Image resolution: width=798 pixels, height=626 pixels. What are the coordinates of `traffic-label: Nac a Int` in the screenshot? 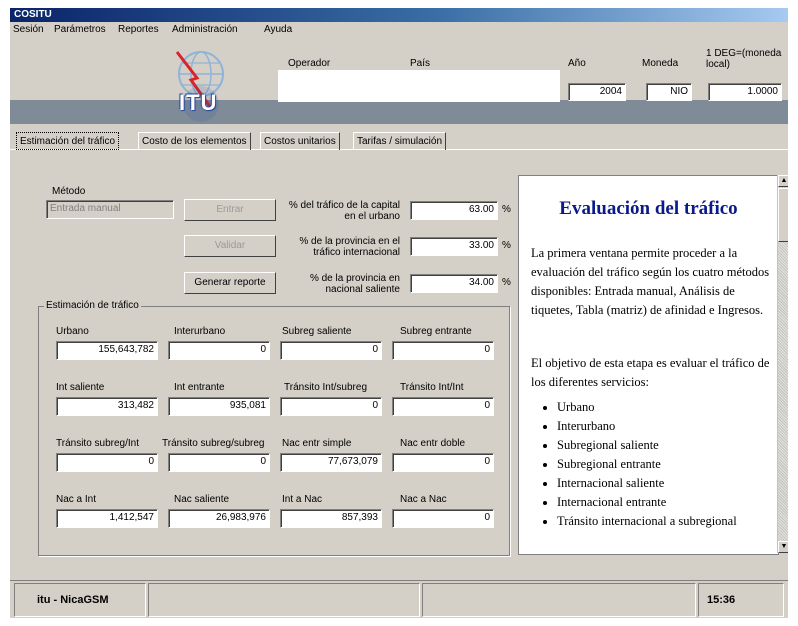 It's located at (76, 499).